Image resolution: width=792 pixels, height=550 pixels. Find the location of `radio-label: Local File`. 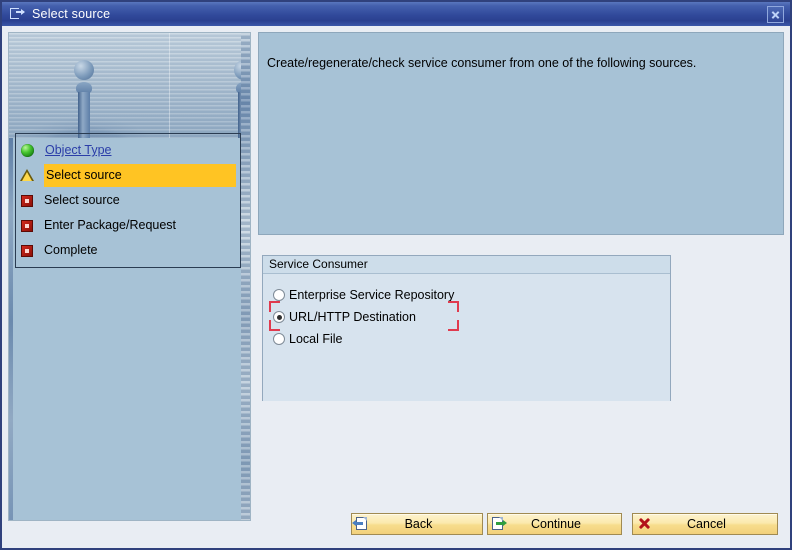

radio-label: Local File is located at coordinates (316, 339).